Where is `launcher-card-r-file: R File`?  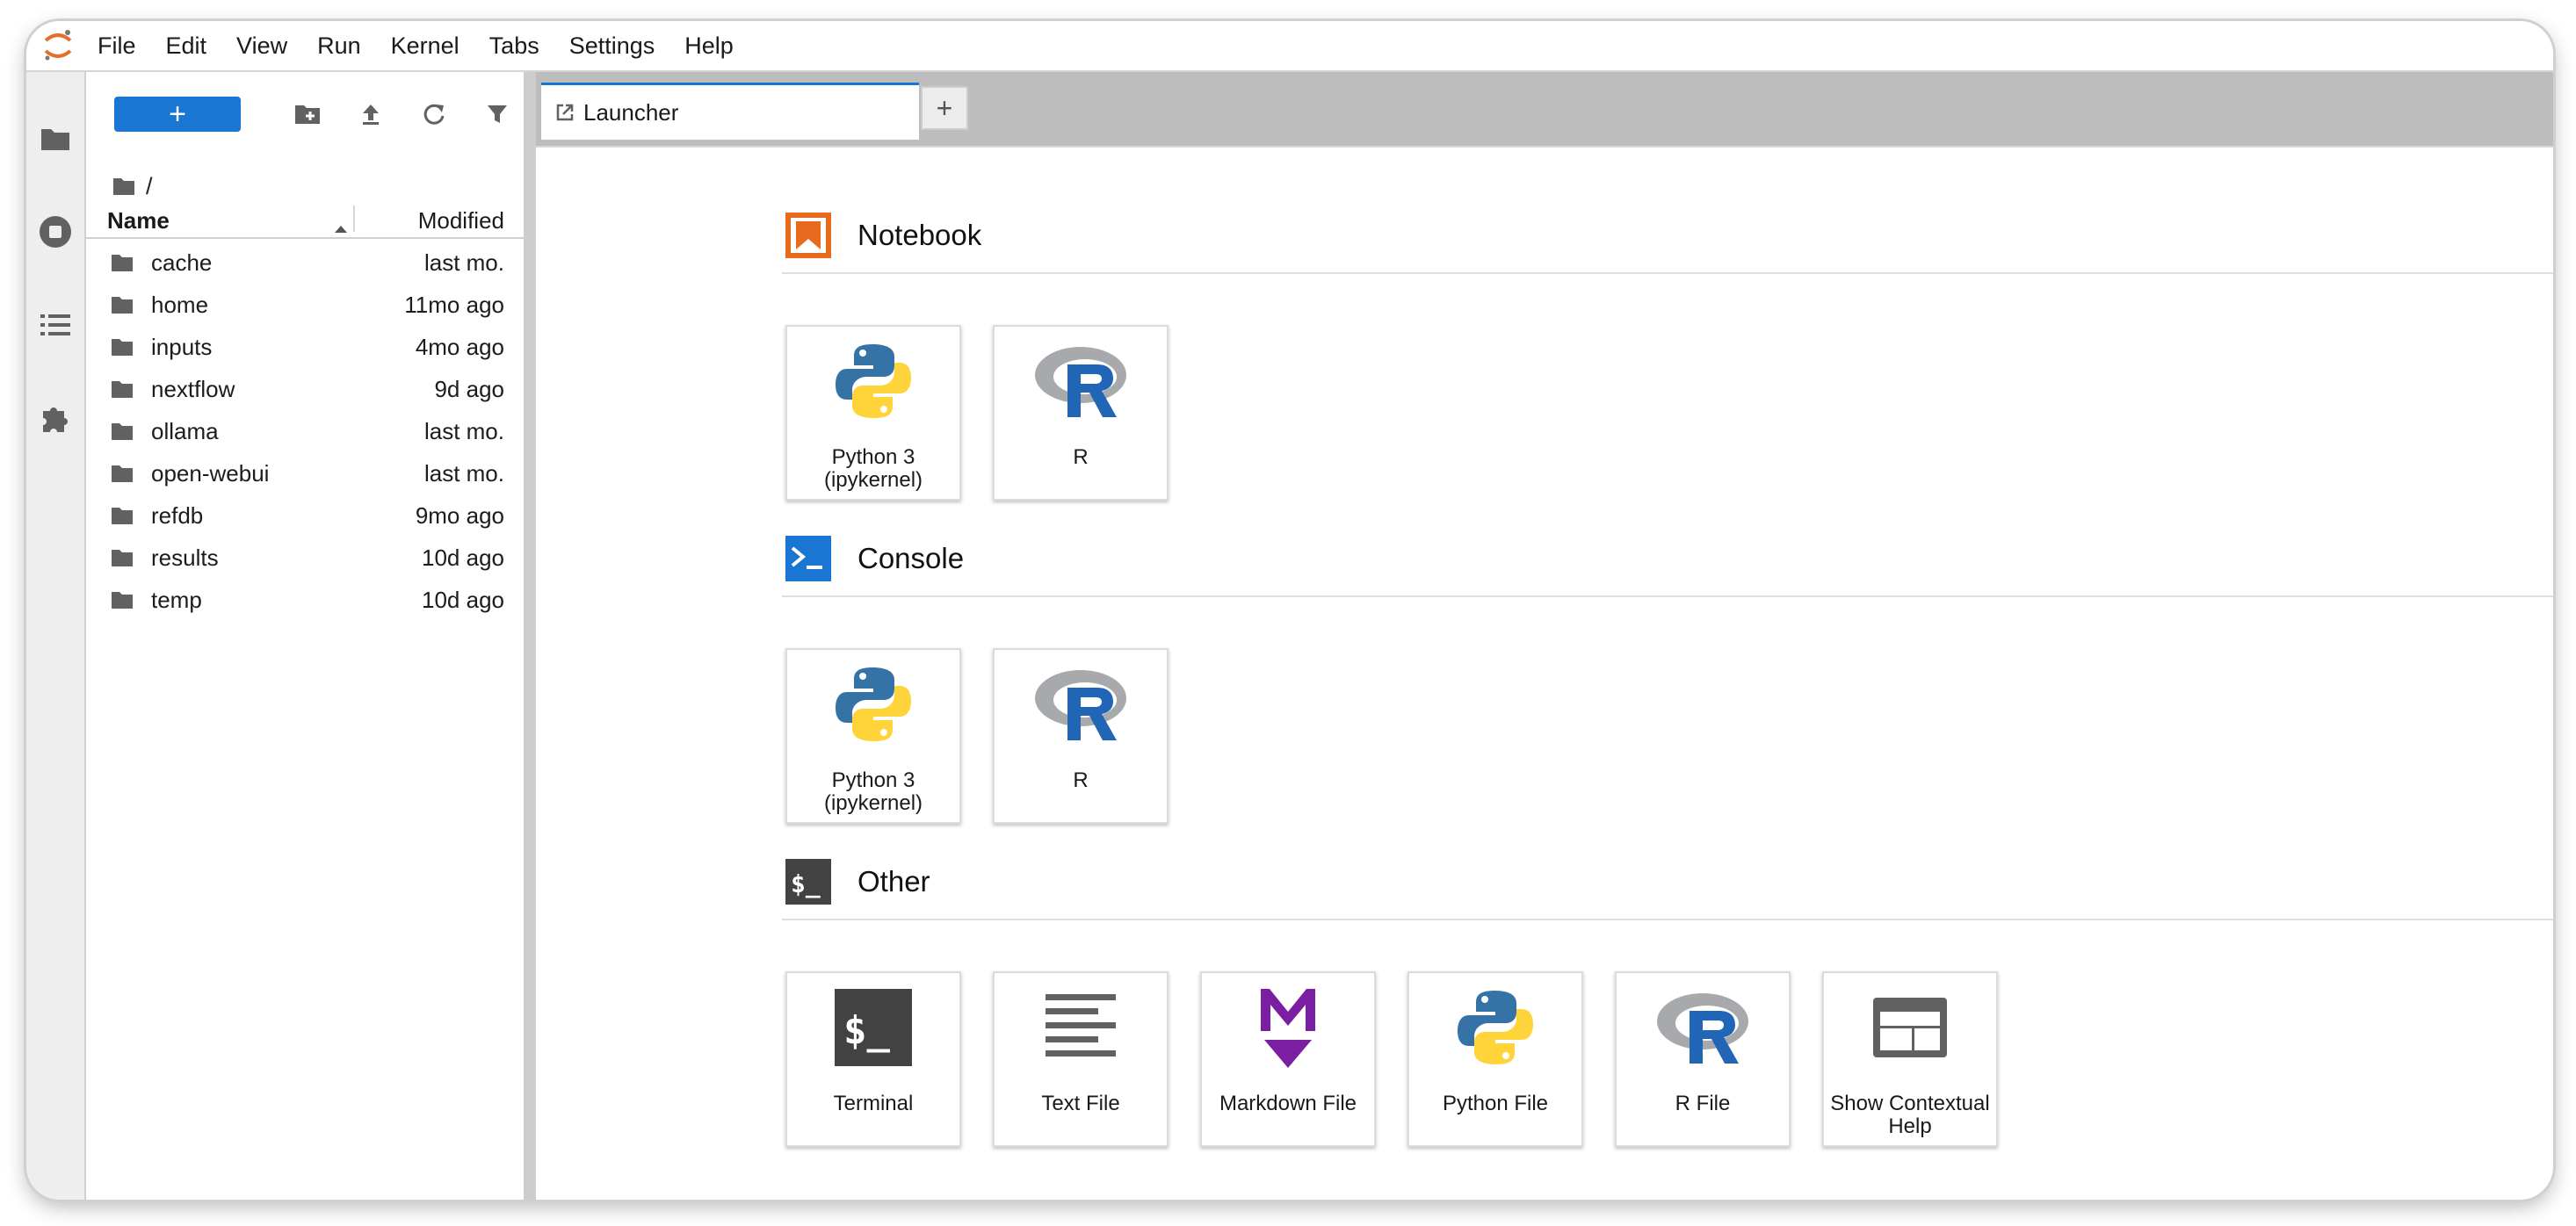
launcher-card-r-file: R File is located at coordinates (1703, 1059).